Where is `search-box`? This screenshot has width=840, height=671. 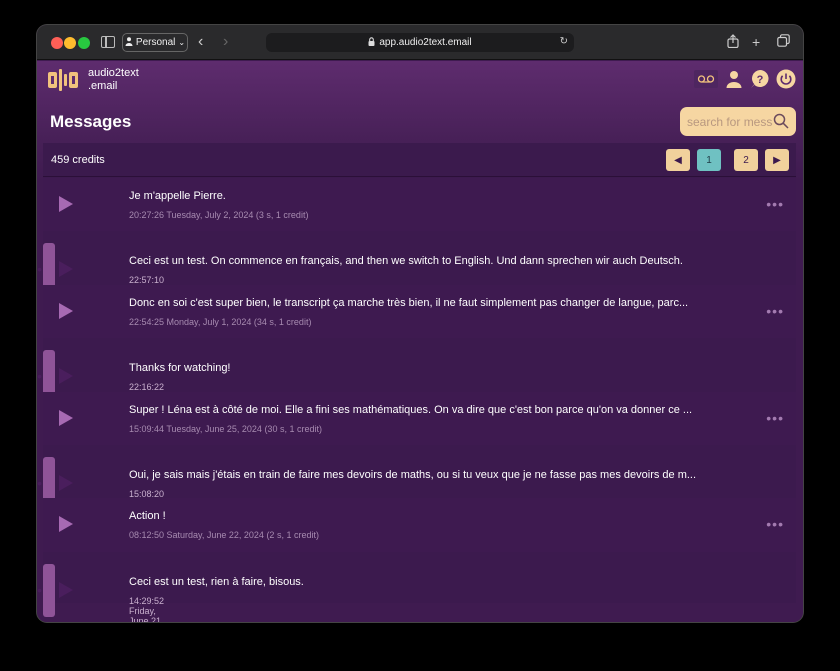
search-box is located at coordinates (738, 121).